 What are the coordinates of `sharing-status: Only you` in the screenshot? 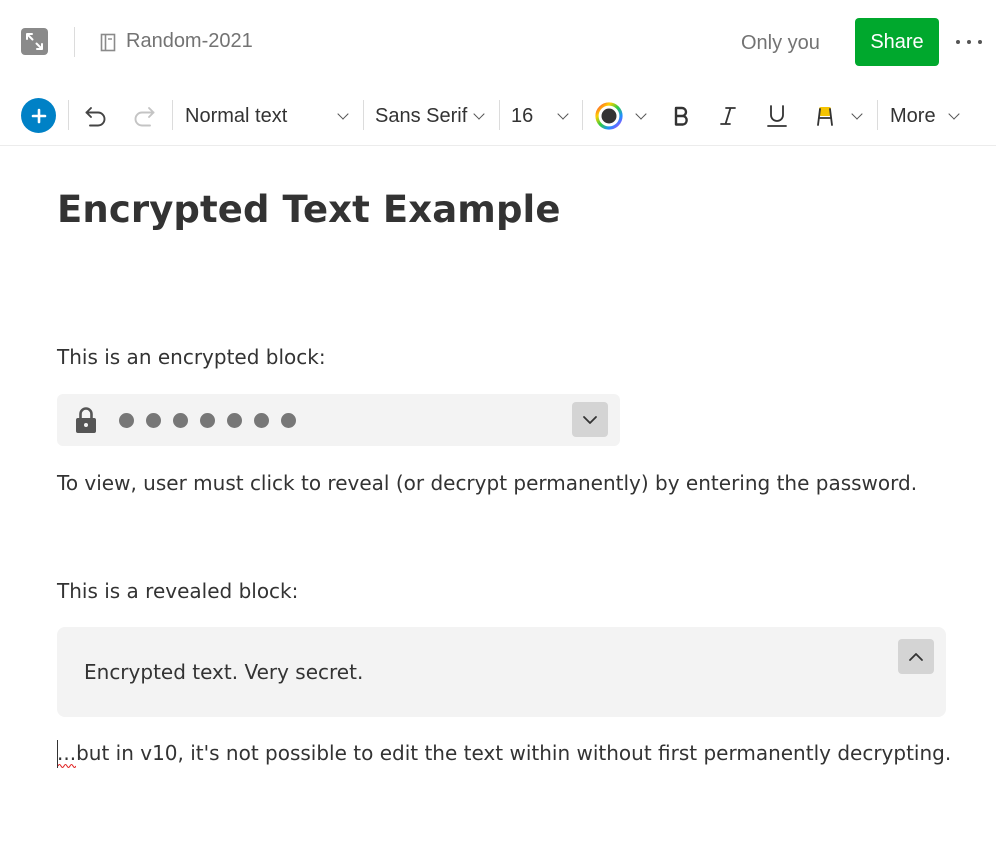 It's located at (780, 43).